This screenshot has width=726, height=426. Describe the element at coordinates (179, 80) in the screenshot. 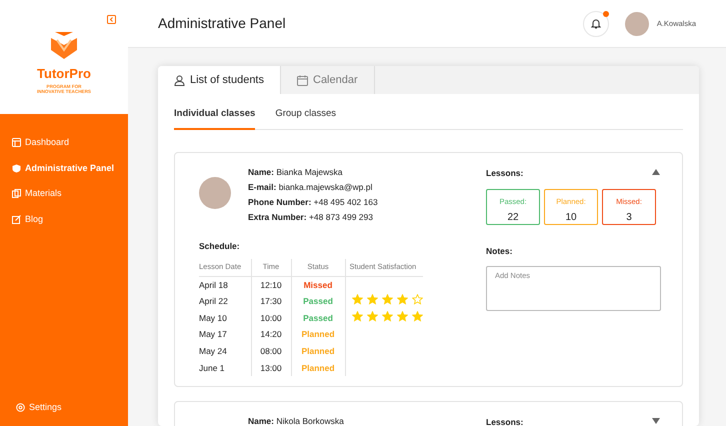

I see `user-icon` at that location.